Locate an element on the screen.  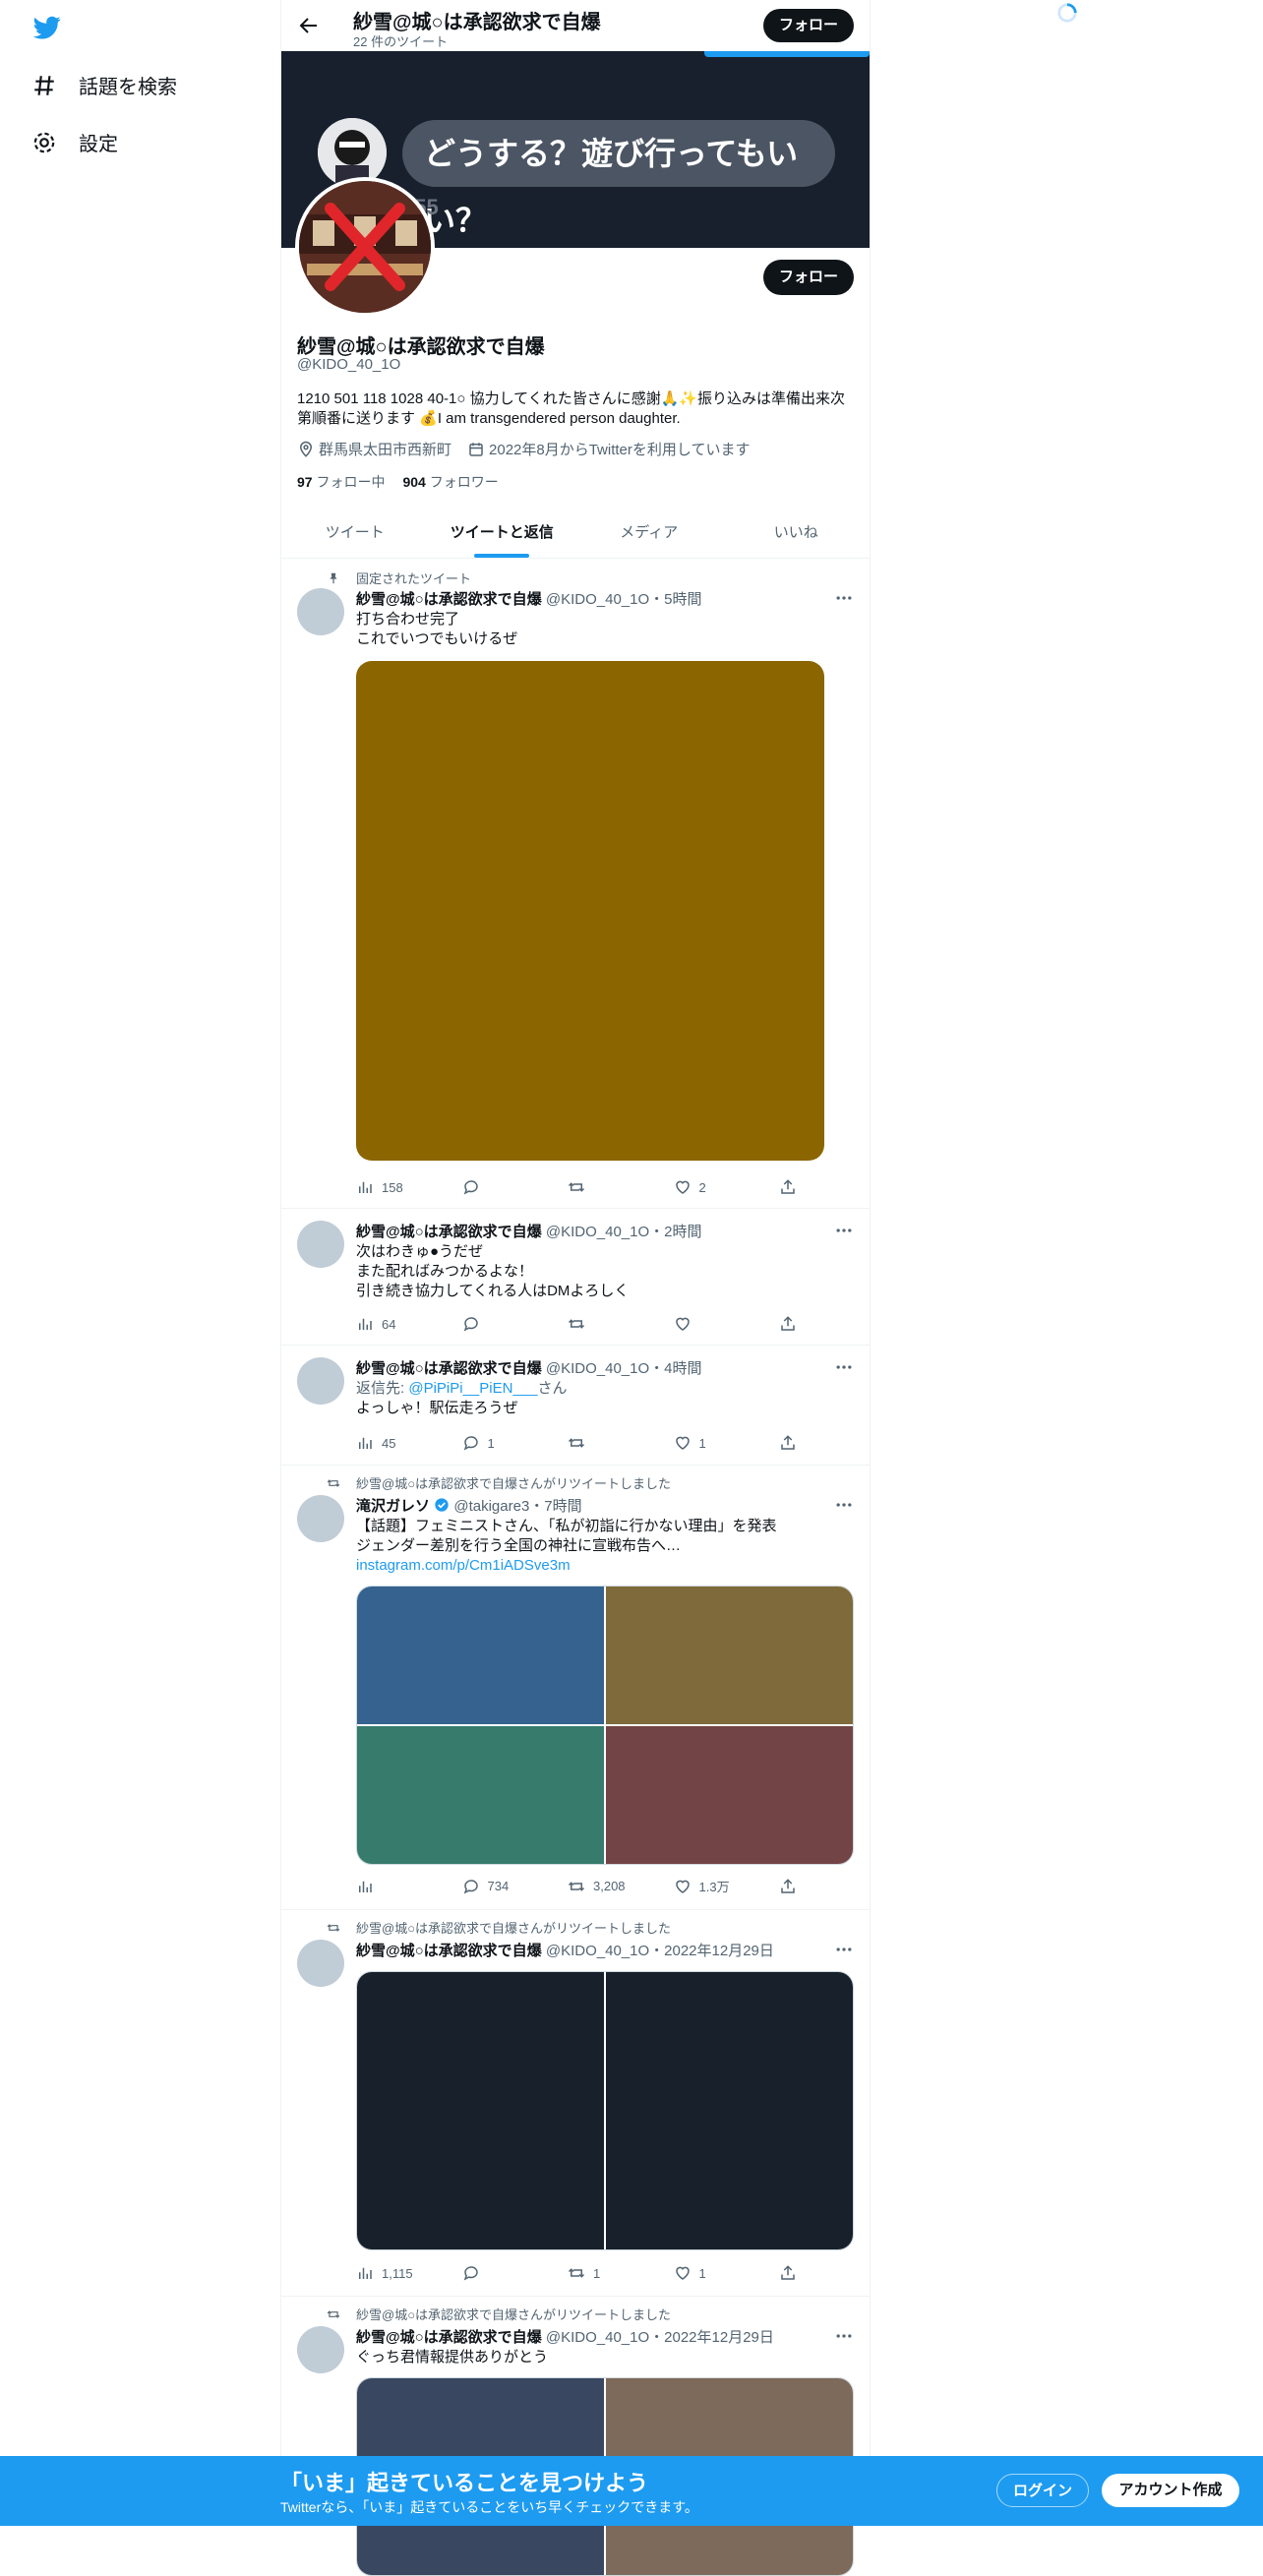
retweet-small-icon is located at coordinates (333, 1483).